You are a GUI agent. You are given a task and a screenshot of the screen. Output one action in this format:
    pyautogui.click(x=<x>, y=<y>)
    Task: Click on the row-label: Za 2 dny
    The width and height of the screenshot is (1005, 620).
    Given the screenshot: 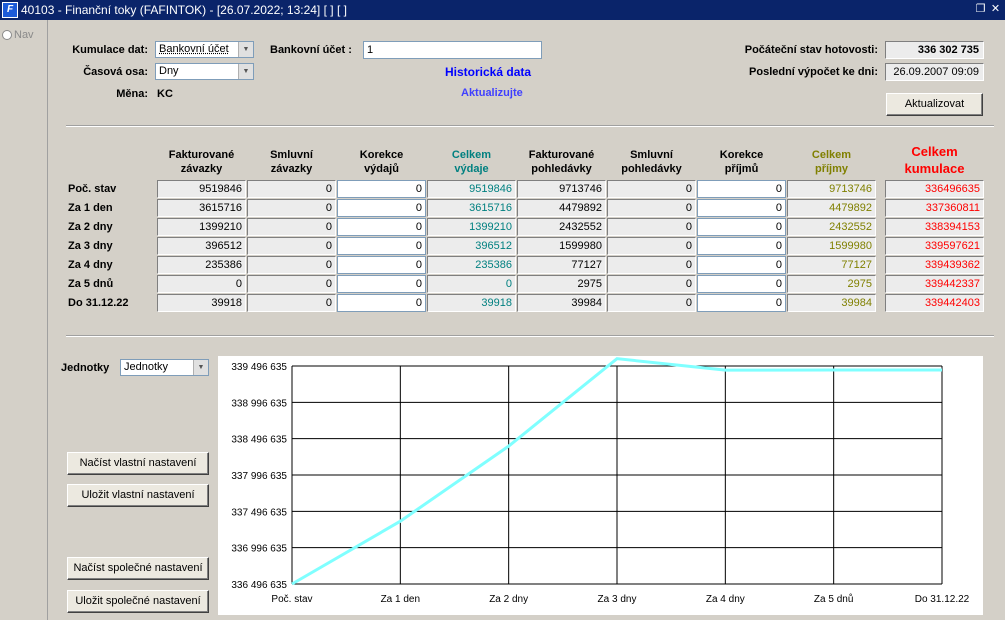 What is the action you would take?
    pyautogui.click(x=90, y=227)
    